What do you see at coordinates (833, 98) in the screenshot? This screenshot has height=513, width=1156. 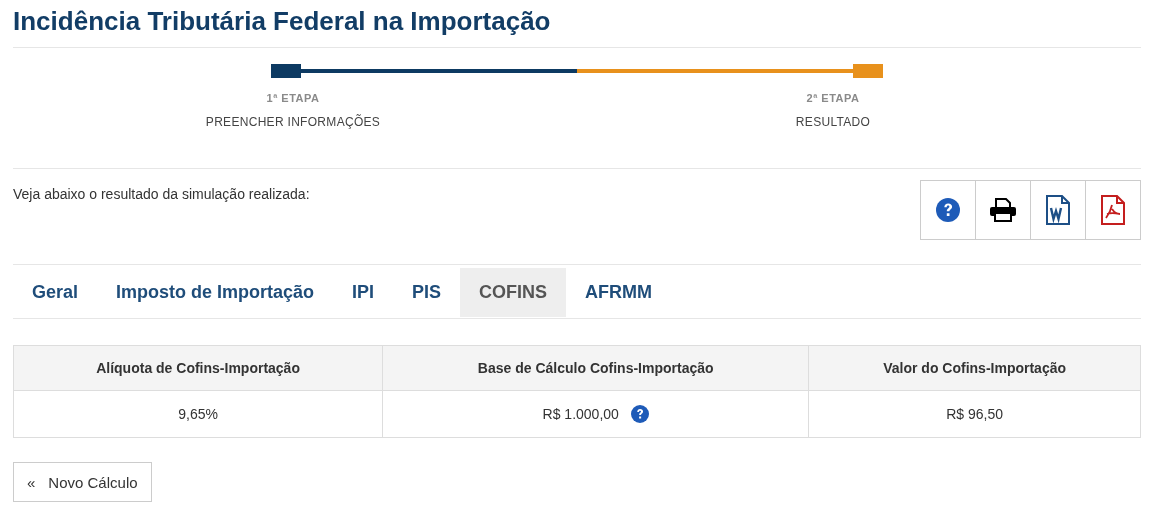 I see `step-number: 2ª ETAPA` at bounding box center [833, 98].